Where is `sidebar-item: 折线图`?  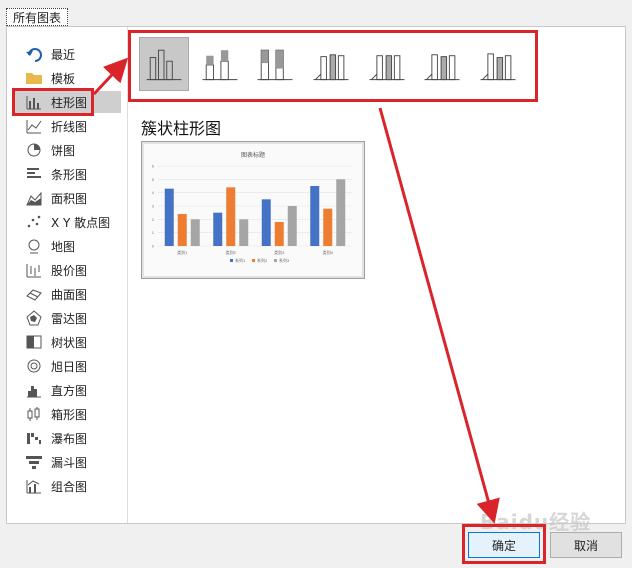 sidebar-item: 折线图 is located at coordinates (67, 126).